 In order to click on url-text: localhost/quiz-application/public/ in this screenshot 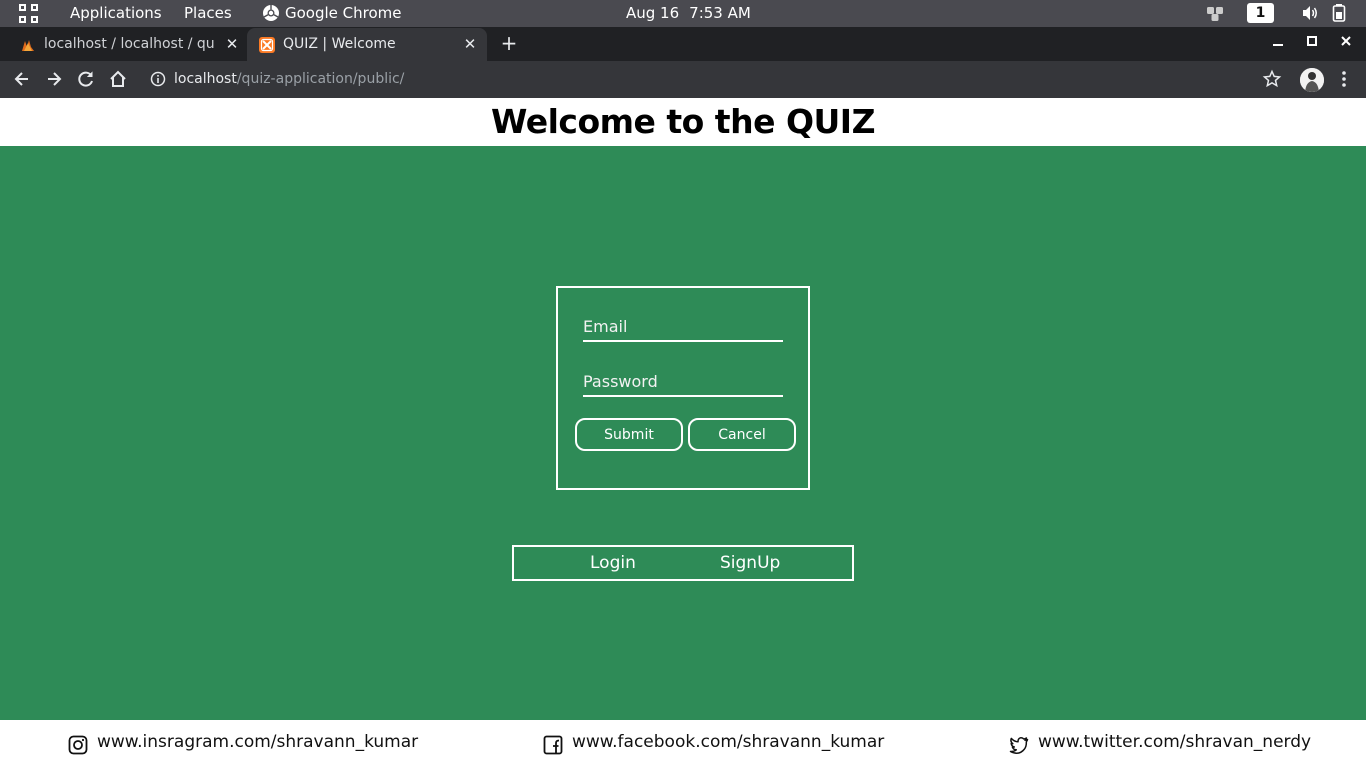, I will do `click(289, 79)`.